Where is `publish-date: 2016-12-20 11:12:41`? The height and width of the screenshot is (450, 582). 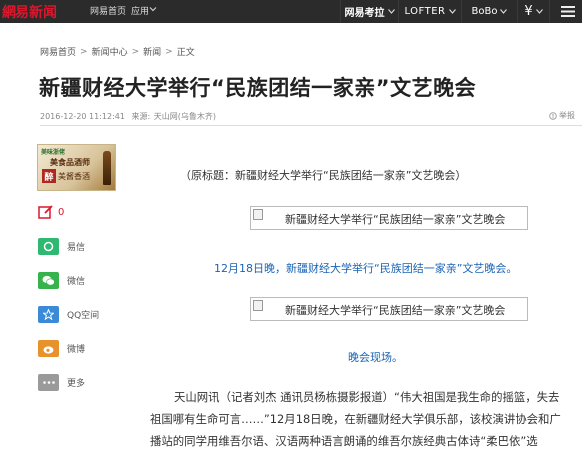
publish-date: 2016-12-20 11:12:41 is located at coordinates (82, 116).